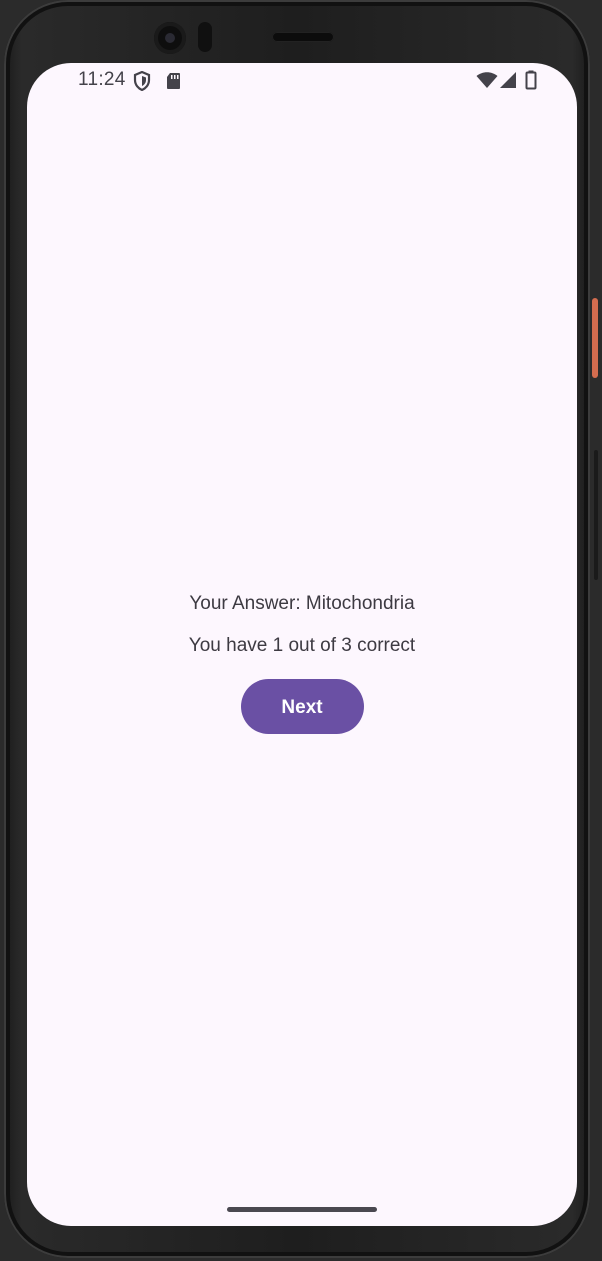 This screenshot has height=1261, width=602. I want to click on your-answer-text: Your Answer: Mitochondria, so click(302, 603).